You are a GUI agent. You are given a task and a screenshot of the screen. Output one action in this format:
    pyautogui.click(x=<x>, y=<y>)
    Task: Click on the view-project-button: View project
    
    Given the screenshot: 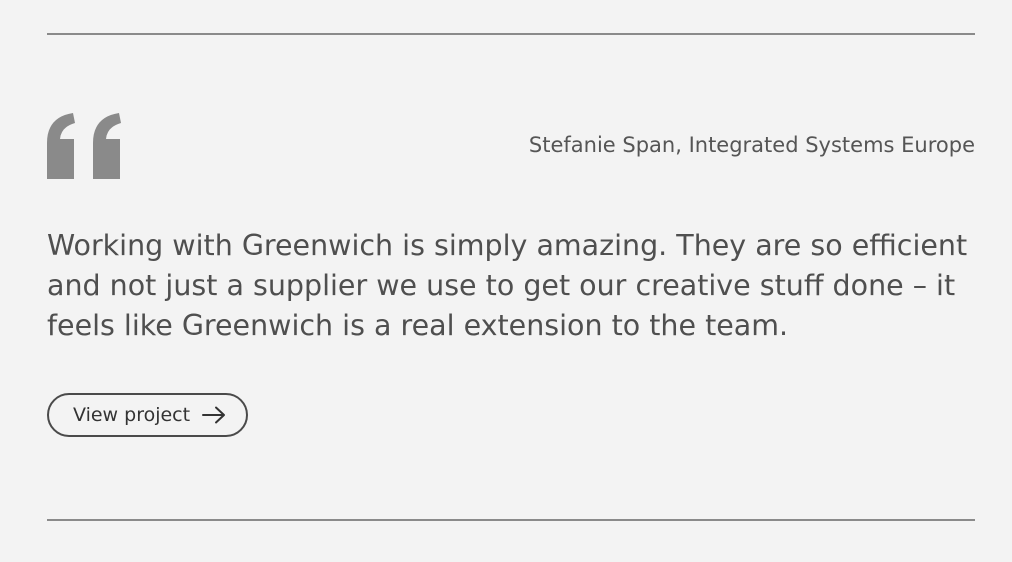 What is the action you would take?
    pyautogui.click(x=148, y=415)
    